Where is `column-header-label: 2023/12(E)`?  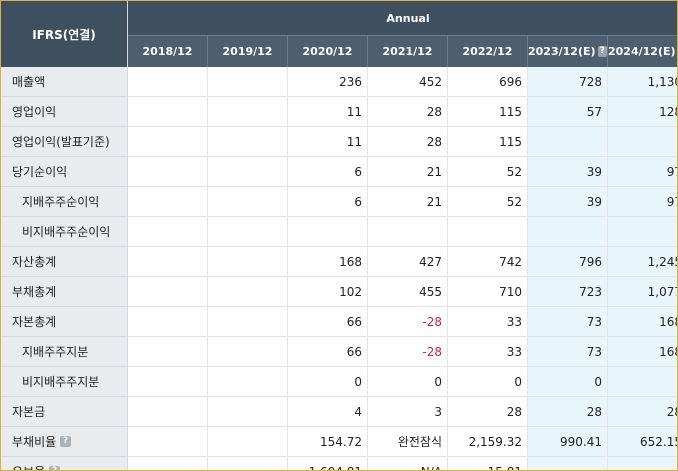 column-header-label: 2023/12(E) is located at coordinates (562, 51).